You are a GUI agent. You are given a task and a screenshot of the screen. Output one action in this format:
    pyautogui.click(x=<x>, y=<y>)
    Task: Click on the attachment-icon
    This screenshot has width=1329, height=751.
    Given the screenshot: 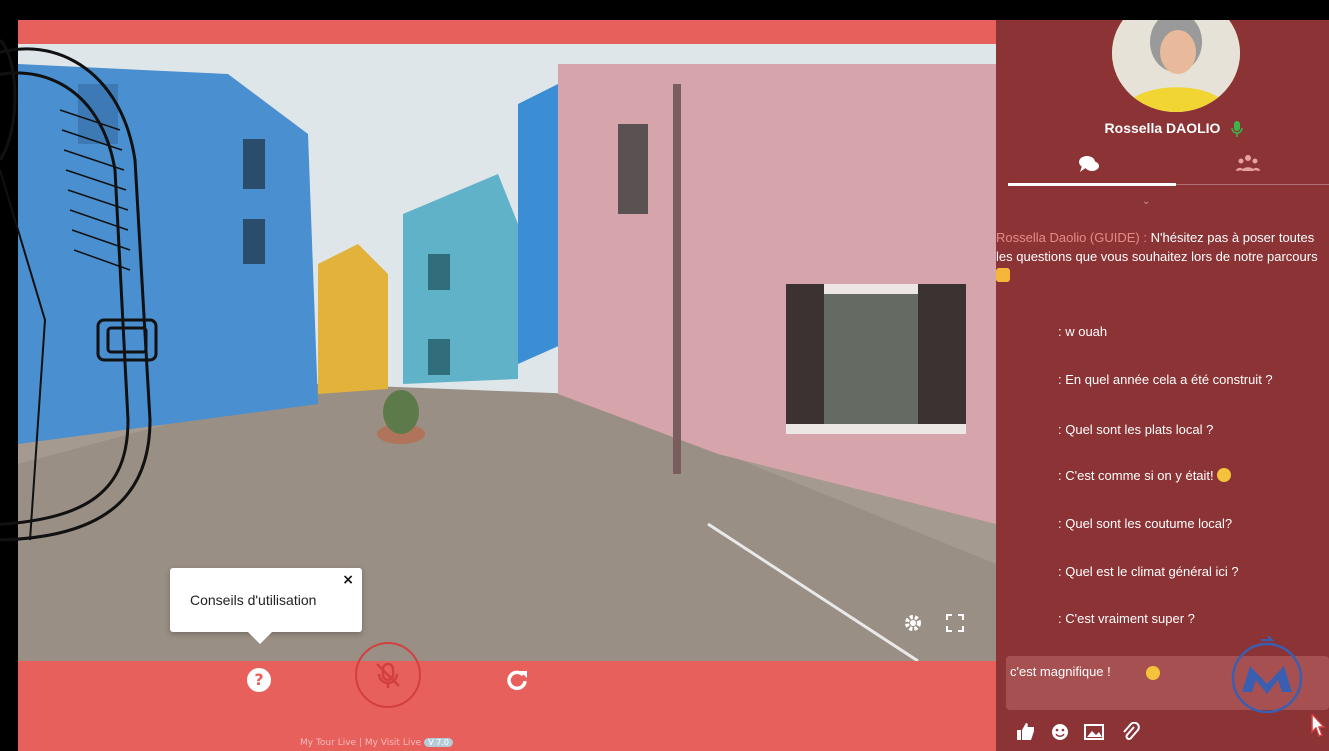 What is the action you would take?
    pyautogui.click(x=1130, y=732)
    